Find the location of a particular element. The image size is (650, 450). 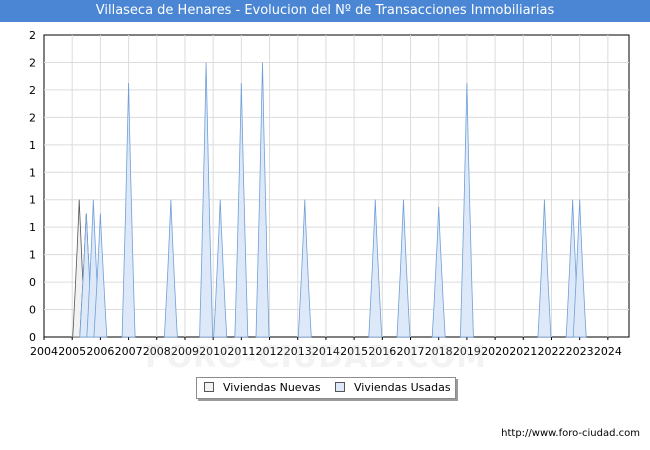

legend-label-nuevas: Viviendas Nuevas is located at coordinates (272, 387).